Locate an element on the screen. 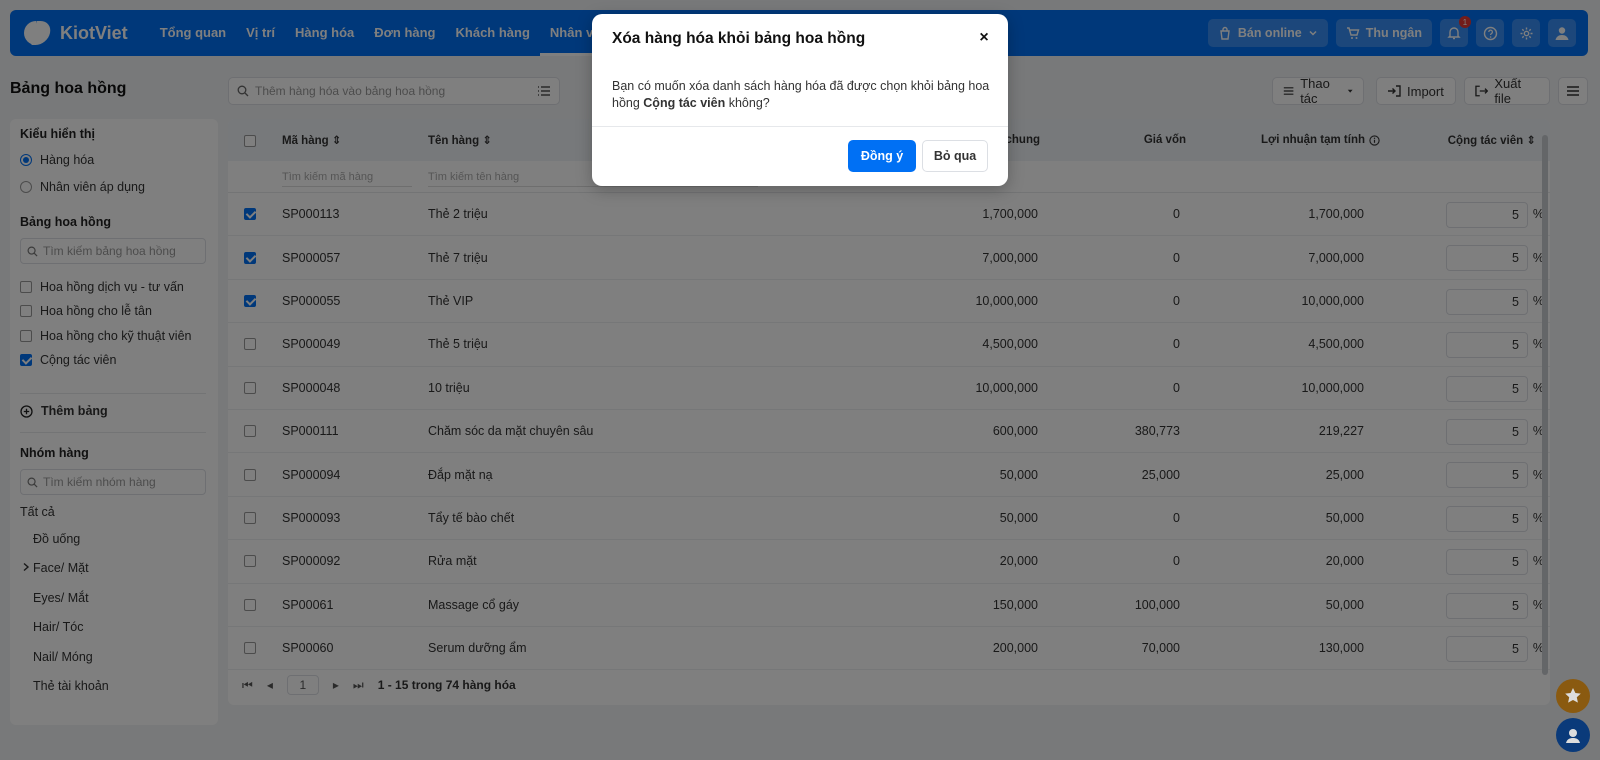 This screenshot has height=760, width=1600. dialog-message-table-name: Cộng tác viên is located at coordinates (684, 103).